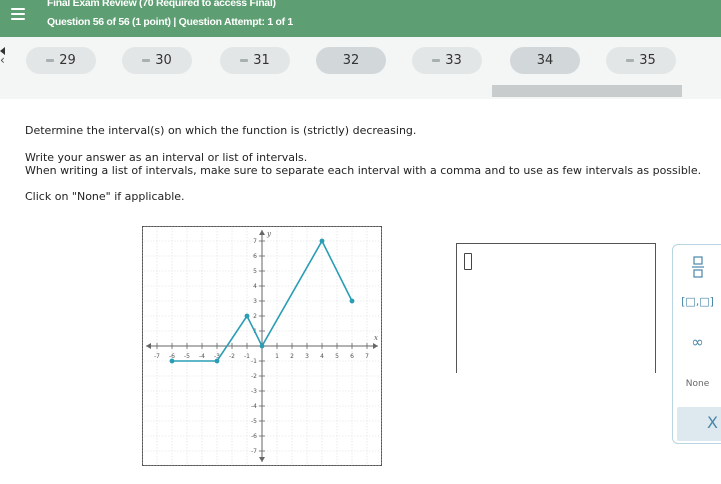 This screenshot has width=721, height=484. What do you see at coordinates (187, 356) in the screenshot?
I see `x-tick-label: -5` at bounding box center [187, 356].